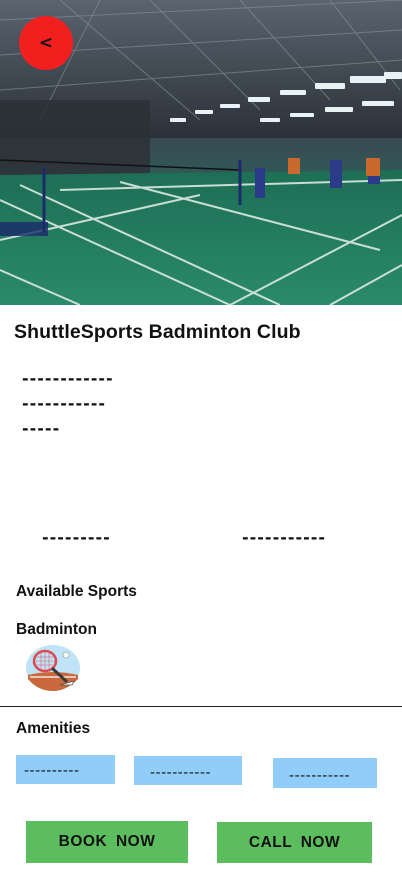 The width and height of the screenshot is (402, 874). What do you see at coordinates (53, 728) in the screenshot?
I see `amenities-heading: Amenities` at bounding box center [53, 728].